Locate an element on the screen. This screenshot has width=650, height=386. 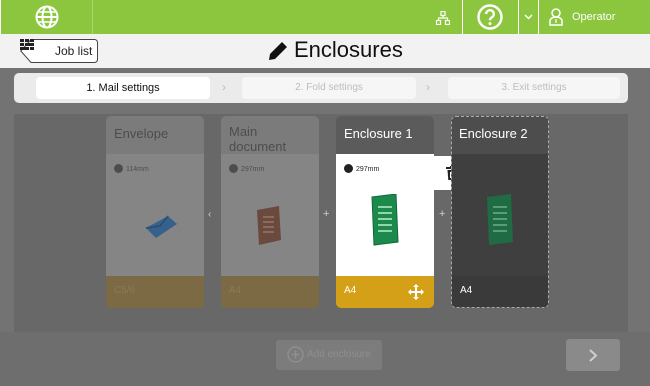
card-info: 114mm is located at coordinates (131, 168).